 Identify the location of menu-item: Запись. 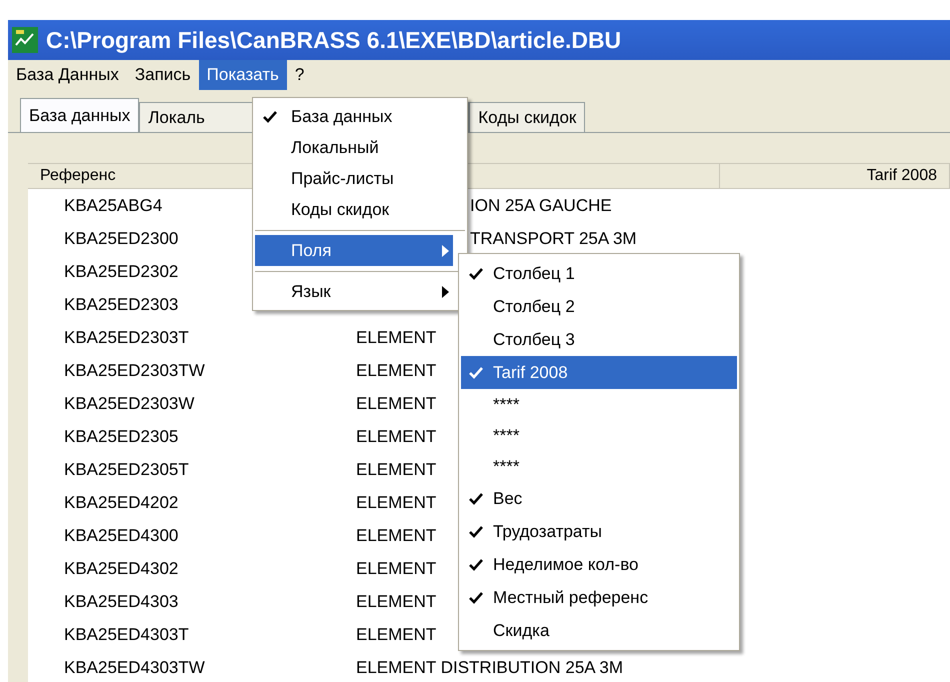
(162, 75).